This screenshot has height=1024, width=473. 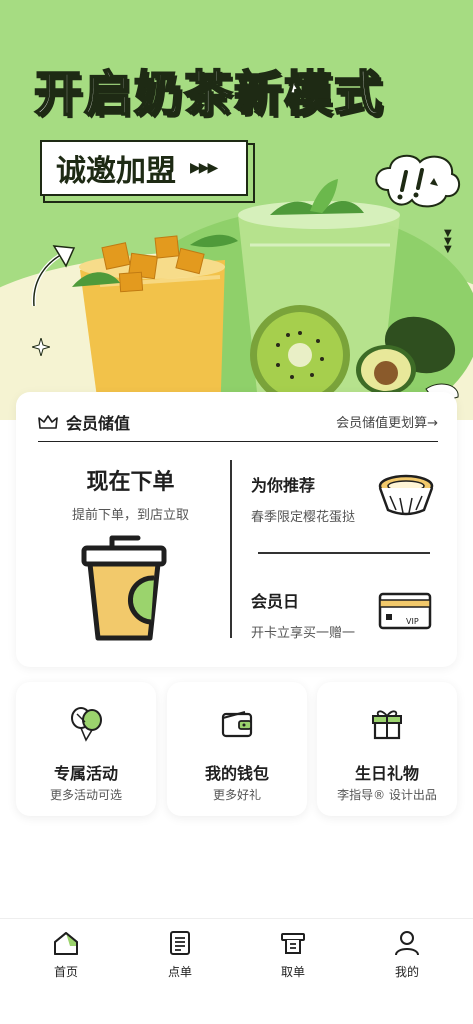 I want to click on horizontal-divider, so click(x=344, y=553).